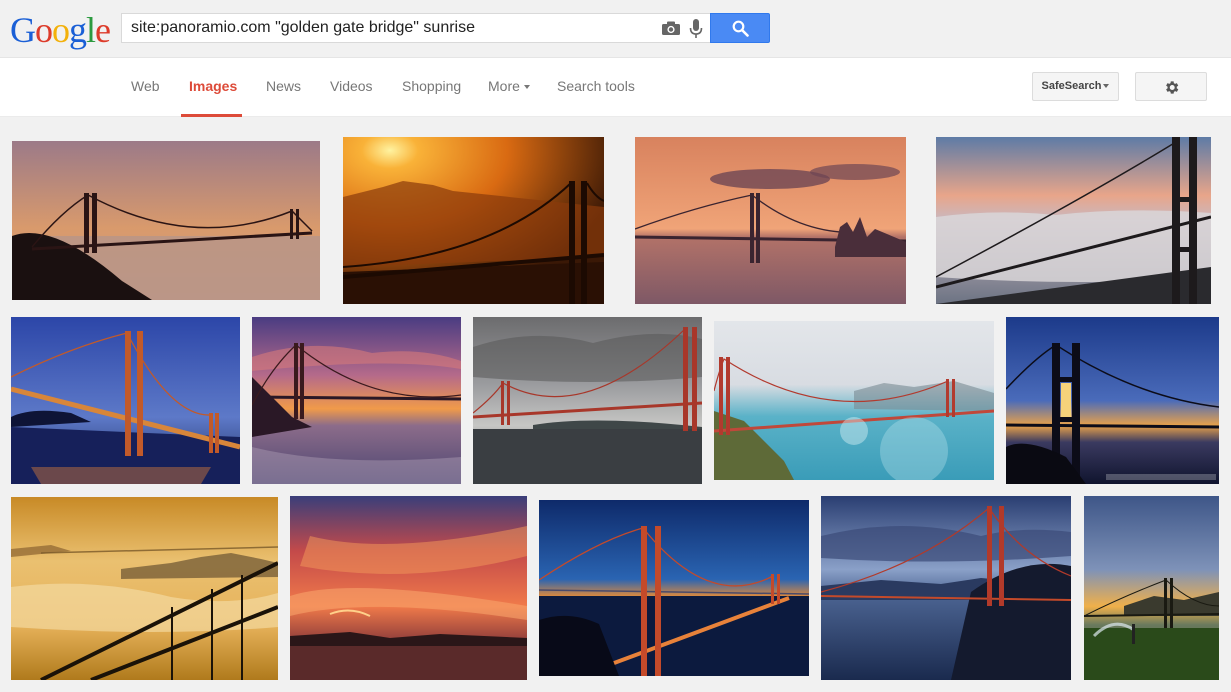 This screenshot has height=692, width=1231. Describe the element at coordinates (596, 86) in the screenshot. I see `search-tools-button: Search tools` at that location.